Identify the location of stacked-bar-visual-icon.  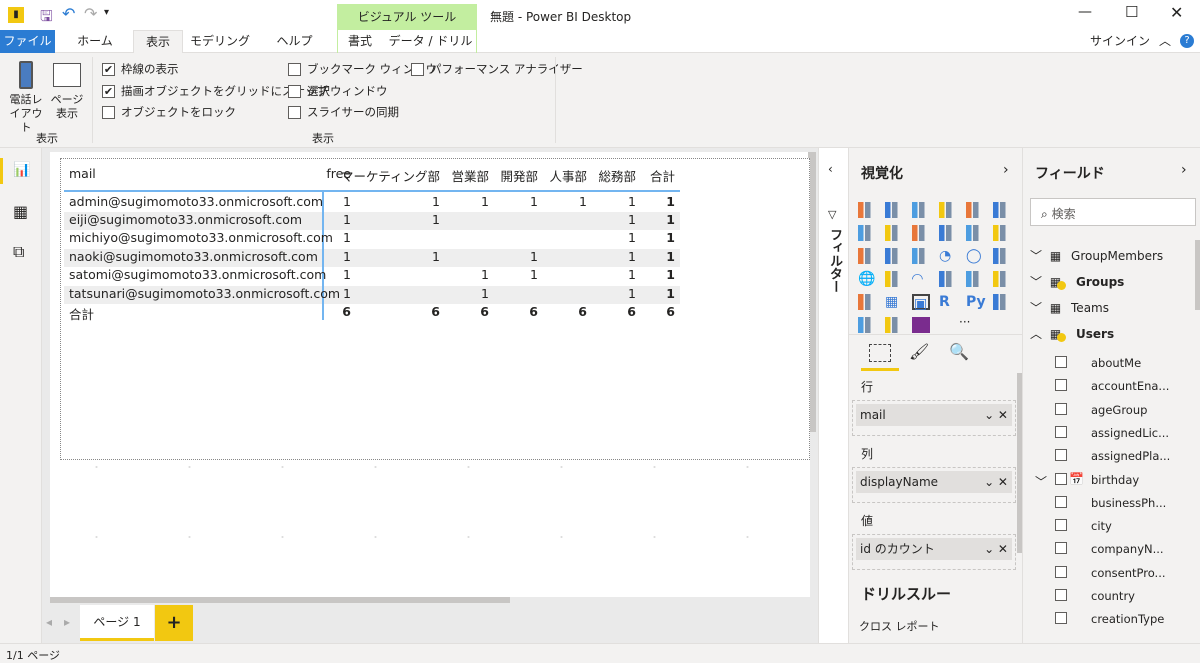
(867, 210).